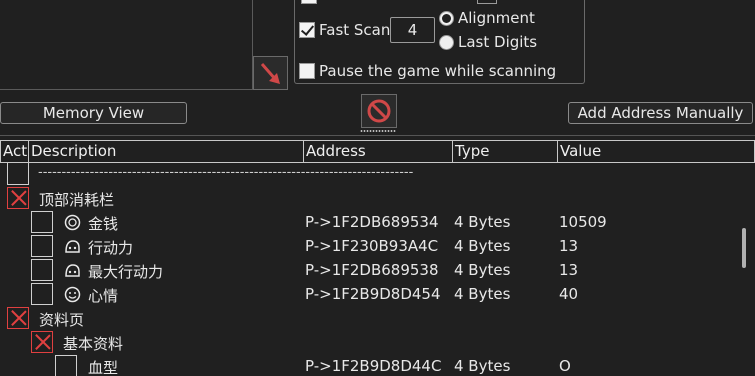 This screenshot has height=376, width=755. What do you see at coordinates (103, 296) in the screenshot?
I see `row-description: 心情` at bounding box center [103, 296].